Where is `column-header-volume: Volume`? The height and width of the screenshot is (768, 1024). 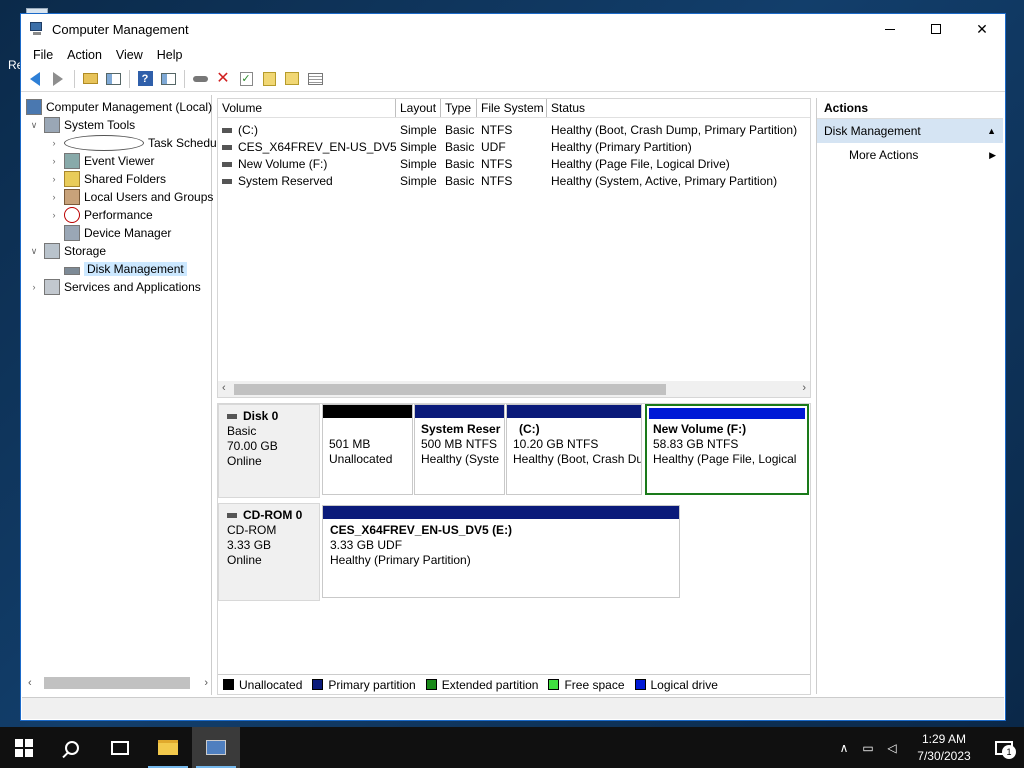
column-header-volume: Volume is located at coordinates (307, 108).